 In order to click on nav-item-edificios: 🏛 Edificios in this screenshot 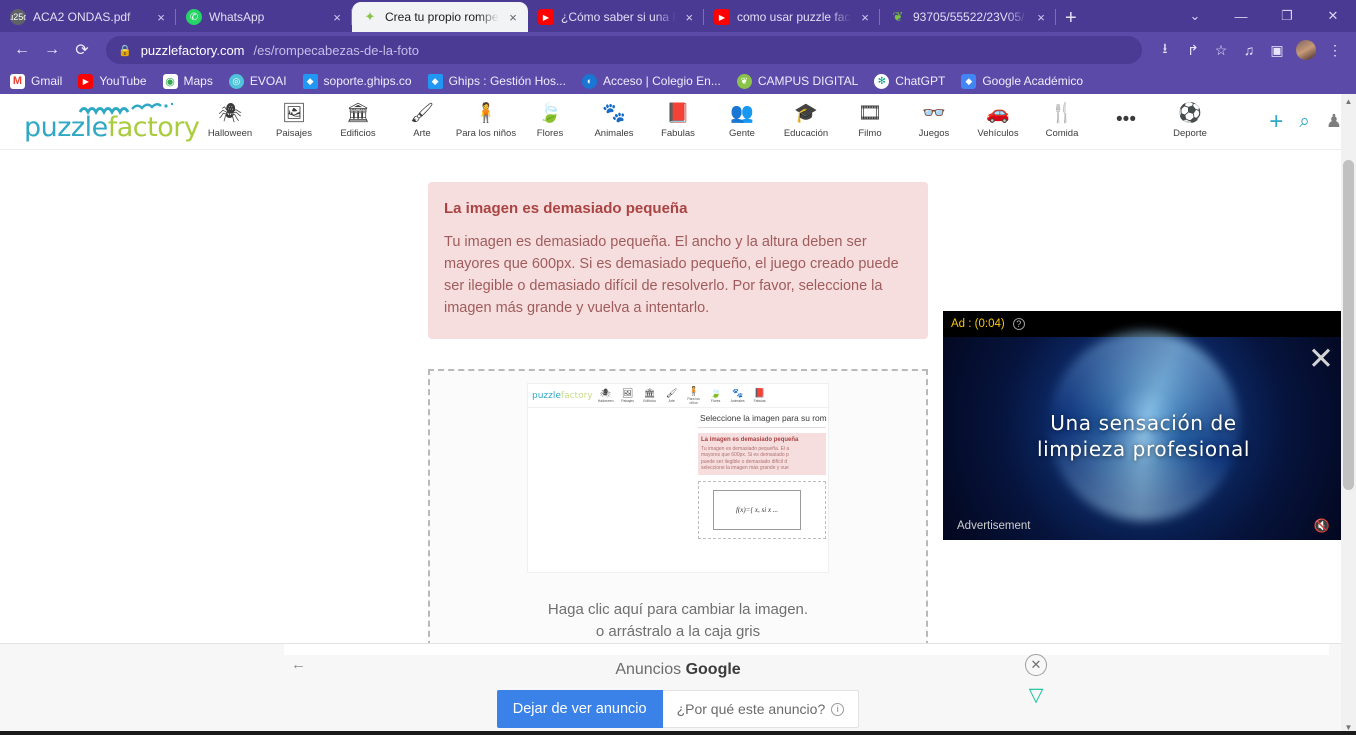, I will do `click(358, 122)`.